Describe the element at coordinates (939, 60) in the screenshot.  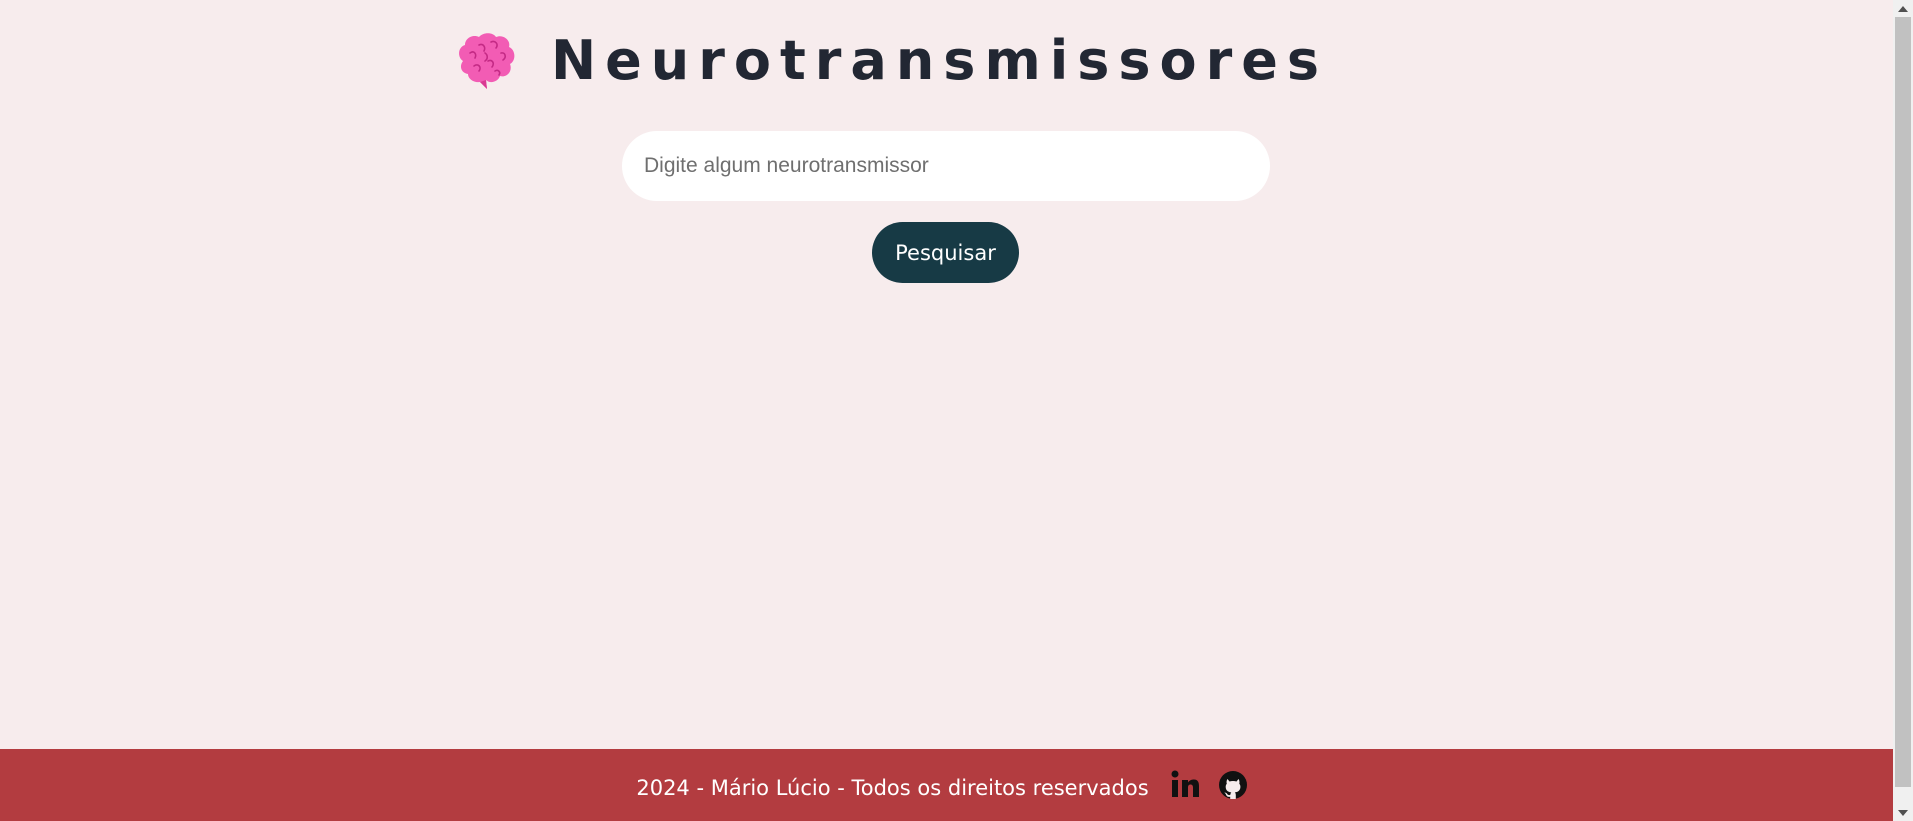
I see `page-title: Neurotransmissores` at that location.